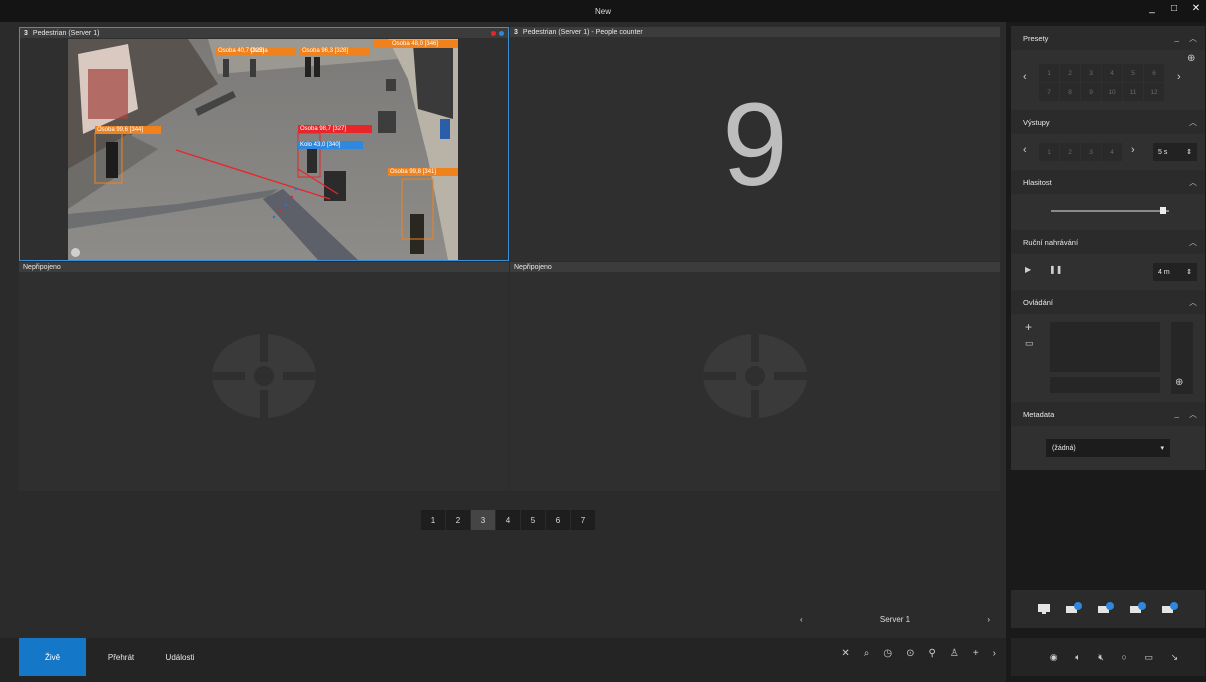 The width and height of the screenshot is (1206, 682). Describe the element at coordinates (582, 32) in the screenshot. I see `tile-title: Pedestrian (Server 1) - People counter` at that location.